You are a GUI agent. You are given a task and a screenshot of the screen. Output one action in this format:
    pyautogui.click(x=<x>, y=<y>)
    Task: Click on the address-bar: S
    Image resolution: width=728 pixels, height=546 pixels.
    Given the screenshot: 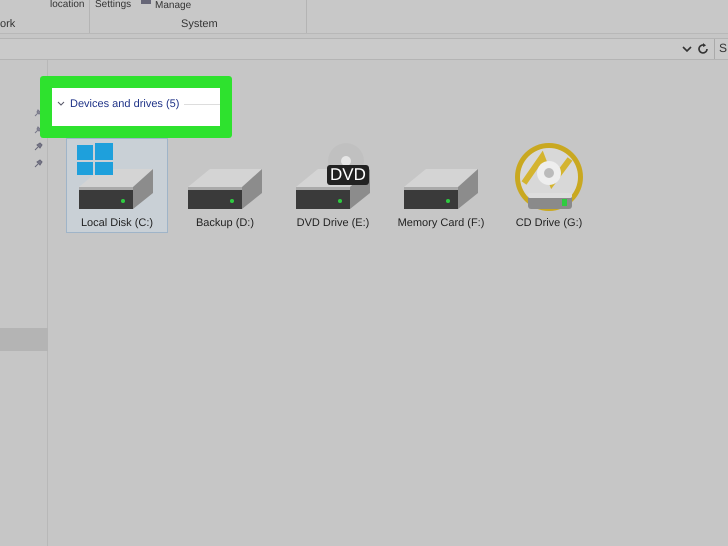 What is the action you would take?
    pyautogui.click(x=364, y=49)
    